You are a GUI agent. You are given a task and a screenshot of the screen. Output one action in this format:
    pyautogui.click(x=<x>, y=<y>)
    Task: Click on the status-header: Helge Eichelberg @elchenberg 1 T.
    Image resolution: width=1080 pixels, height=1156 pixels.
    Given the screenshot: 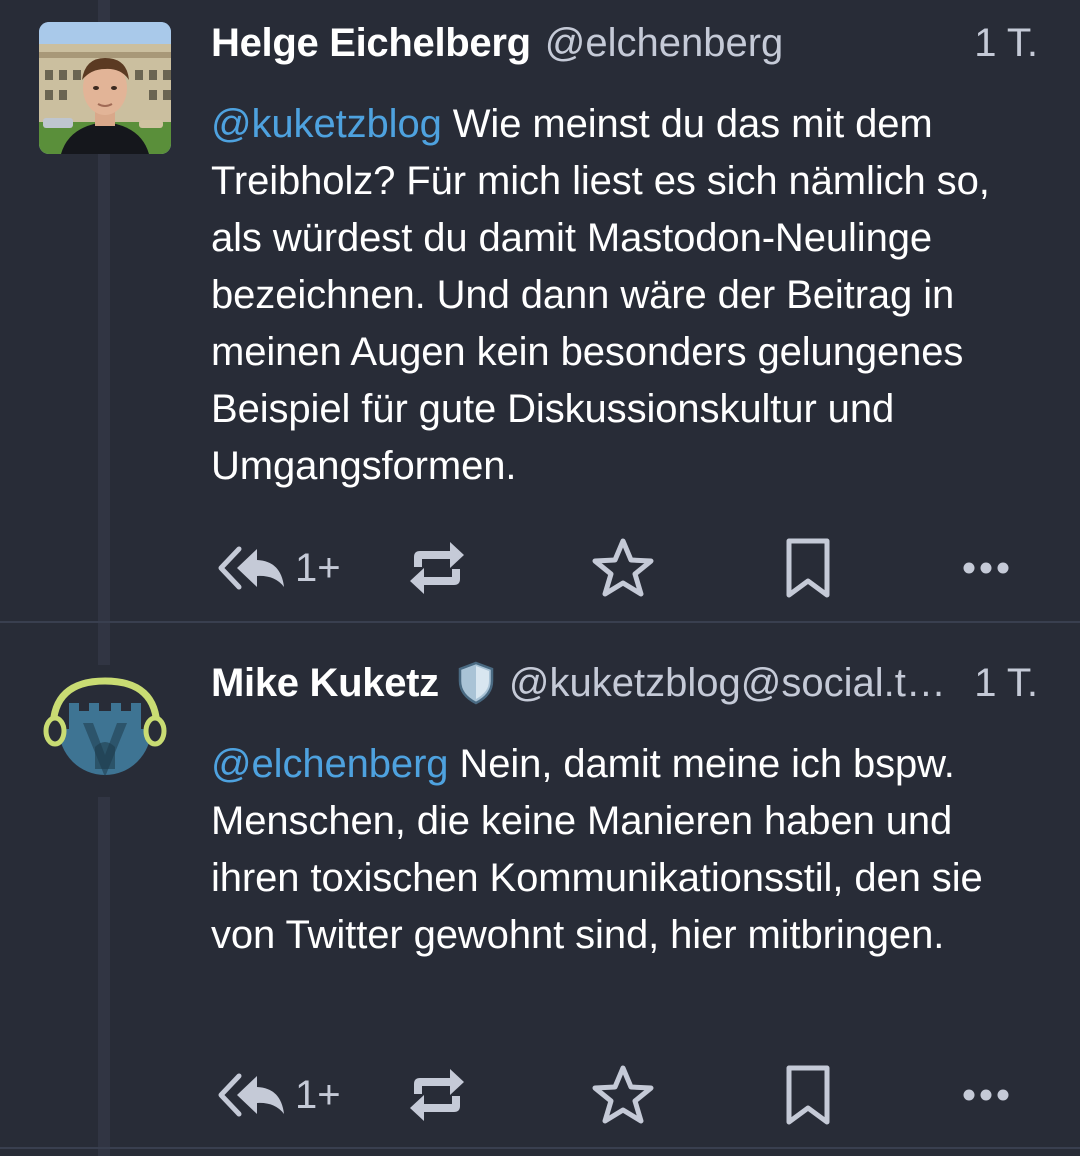 What is the action you would take?
    pyautogui.click(x=624, y=43)
    